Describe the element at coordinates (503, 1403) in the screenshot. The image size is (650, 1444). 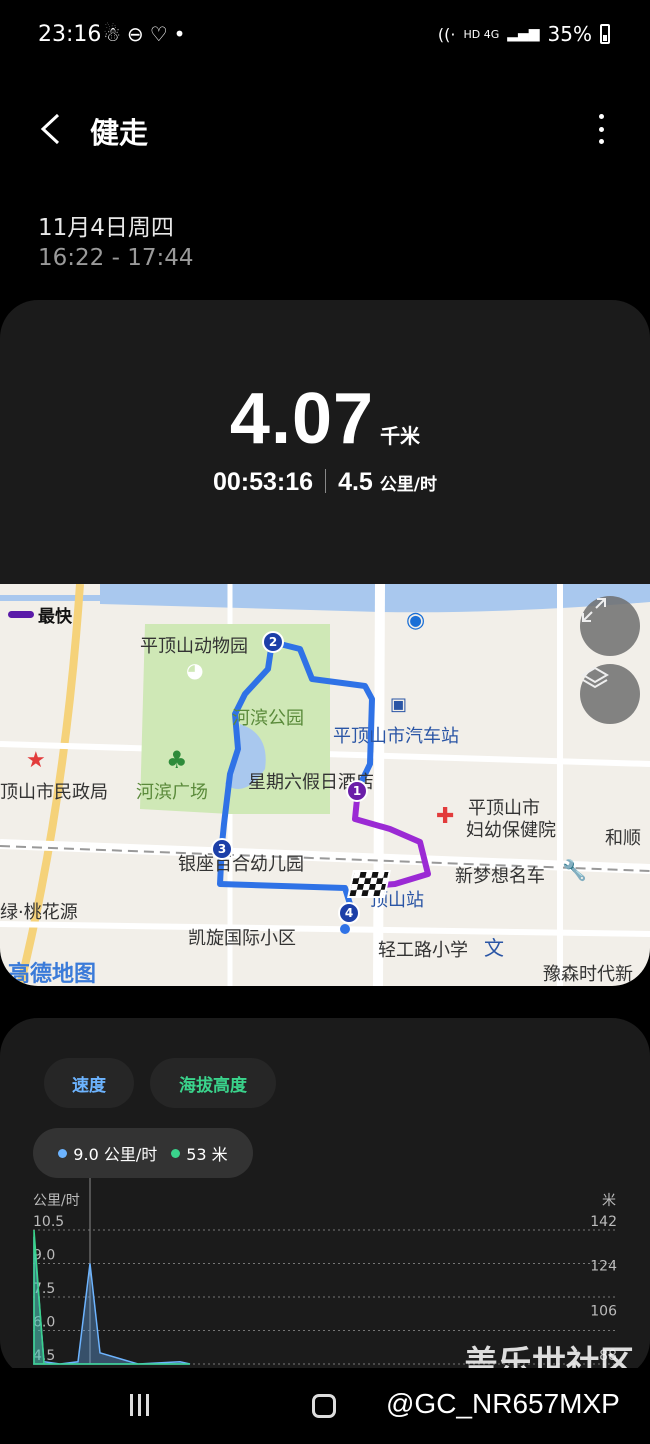
I see `watermark-handle: @GC_NR657MXP` at that location.